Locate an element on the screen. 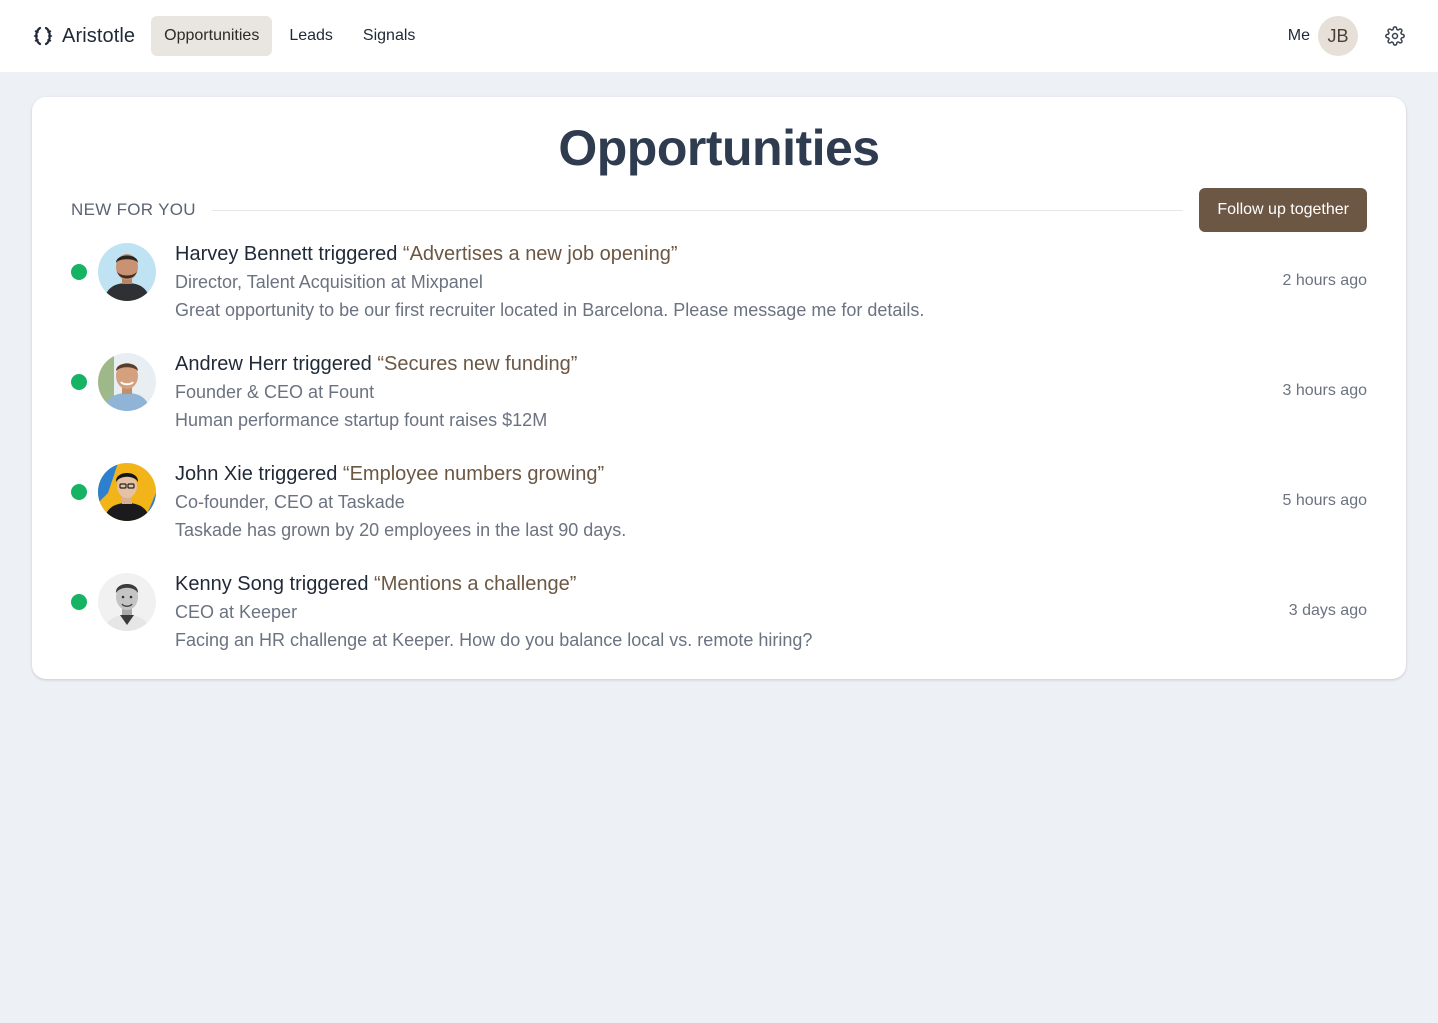 The height and width of the screenshot is (1023, 1438). section-divider is located at coordinates (697, 210).